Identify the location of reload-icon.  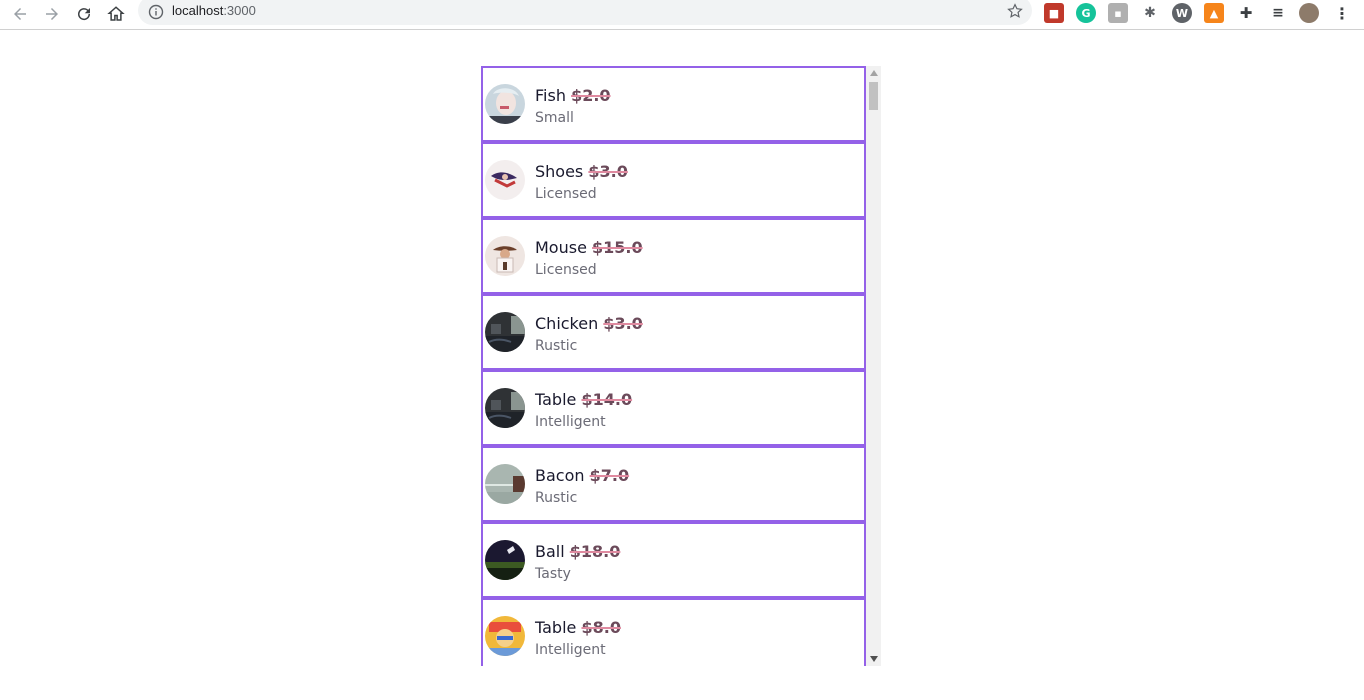
(84, 14).